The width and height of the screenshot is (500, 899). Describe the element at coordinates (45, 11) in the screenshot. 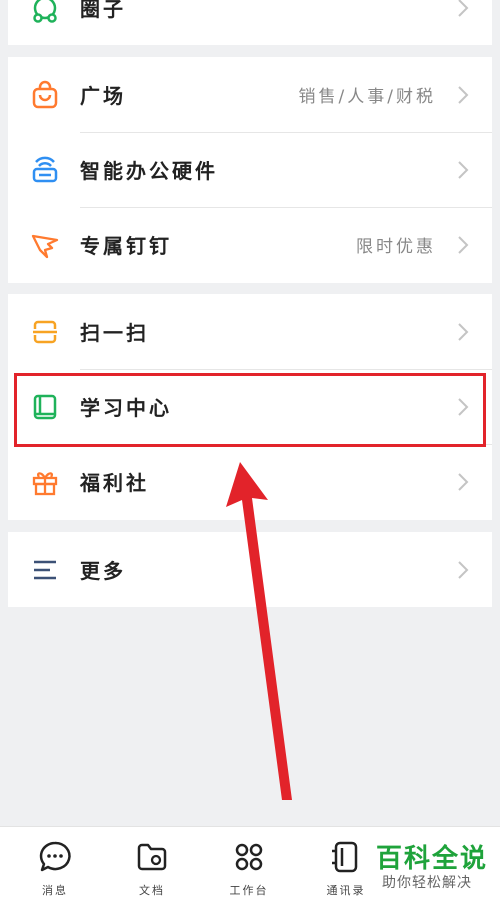

I see `people-circle-icon` at that location.